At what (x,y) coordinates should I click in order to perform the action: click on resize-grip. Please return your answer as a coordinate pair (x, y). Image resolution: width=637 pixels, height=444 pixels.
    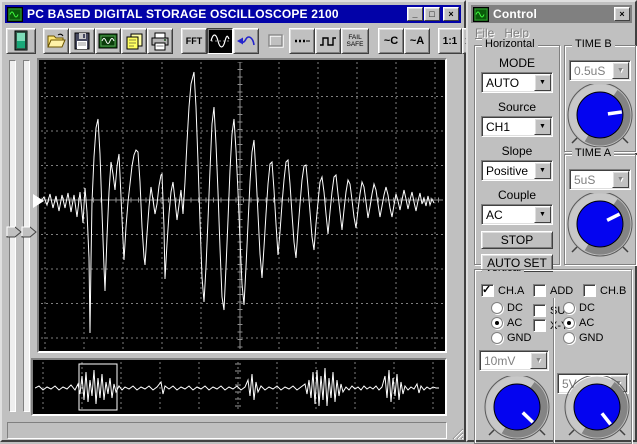
    Looking at the image, I should click on (457, 433).